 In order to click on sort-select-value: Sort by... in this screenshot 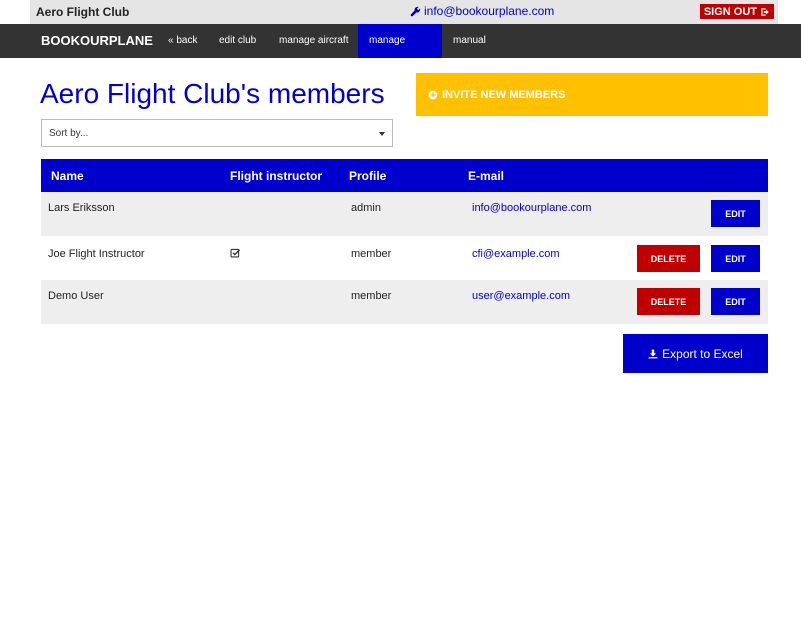, I will do `click(69, 133)`.